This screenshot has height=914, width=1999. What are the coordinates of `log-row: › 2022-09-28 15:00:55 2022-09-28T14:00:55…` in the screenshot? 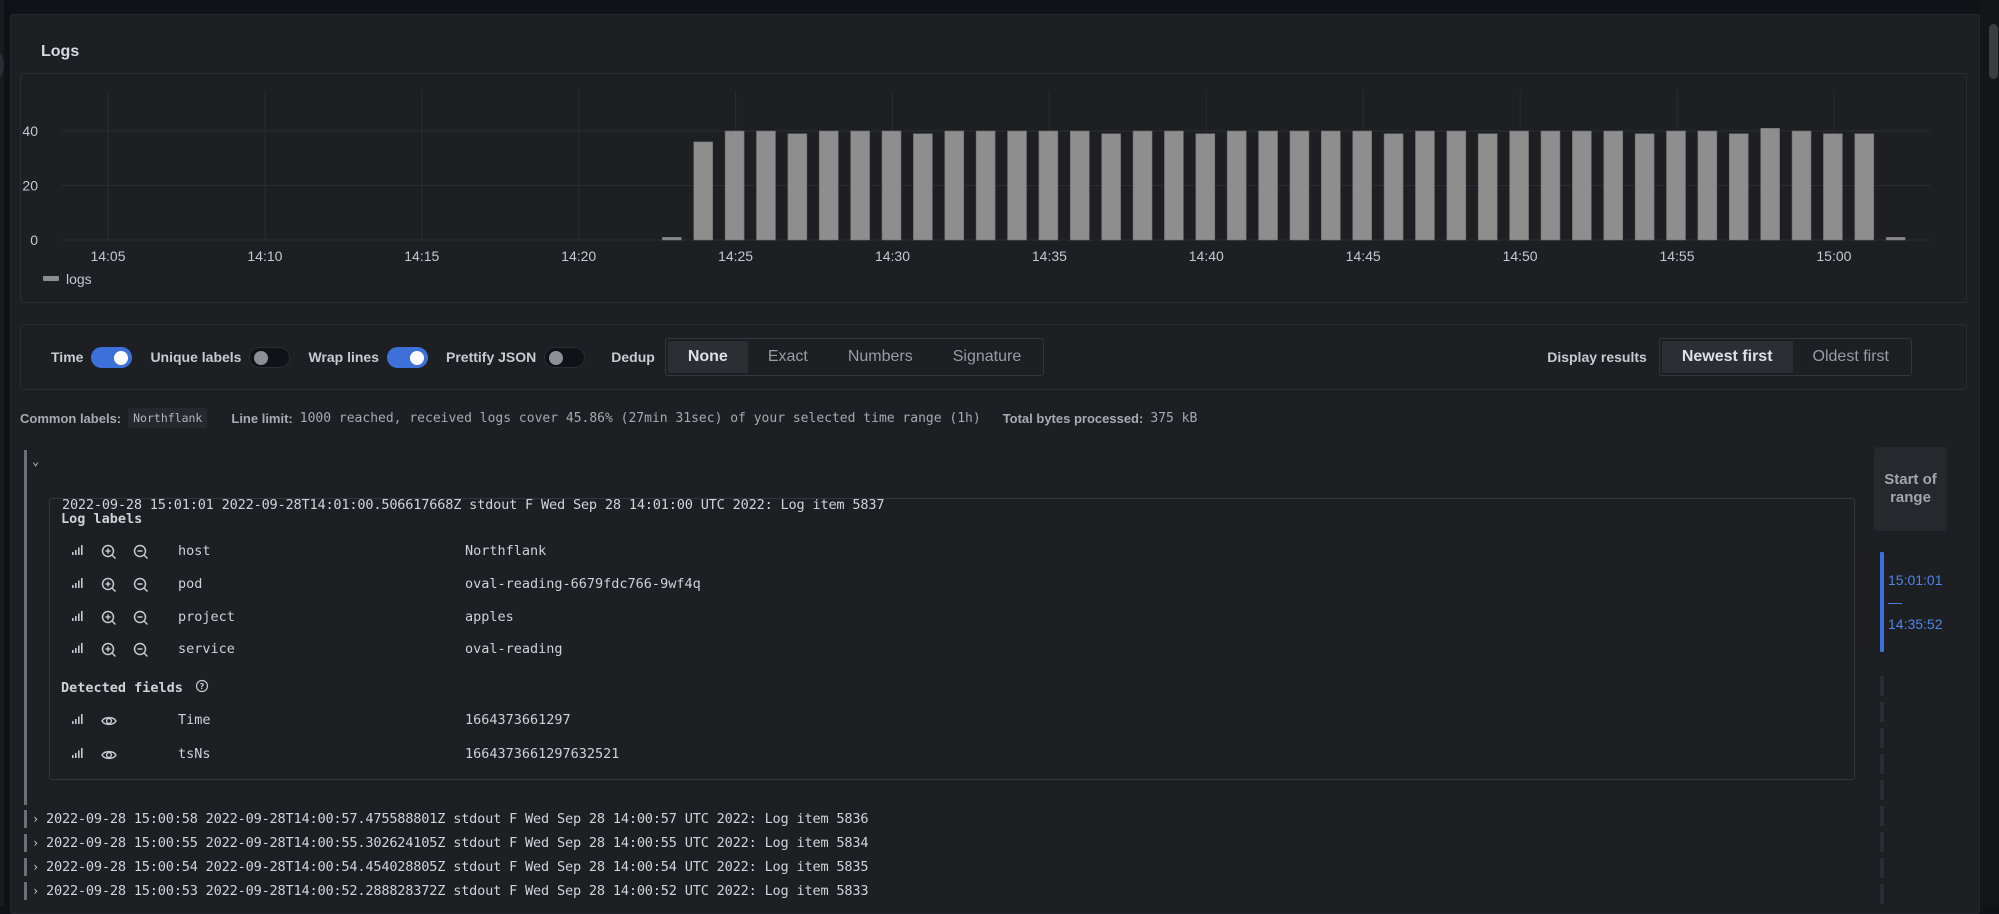 It's located at (446, 843).